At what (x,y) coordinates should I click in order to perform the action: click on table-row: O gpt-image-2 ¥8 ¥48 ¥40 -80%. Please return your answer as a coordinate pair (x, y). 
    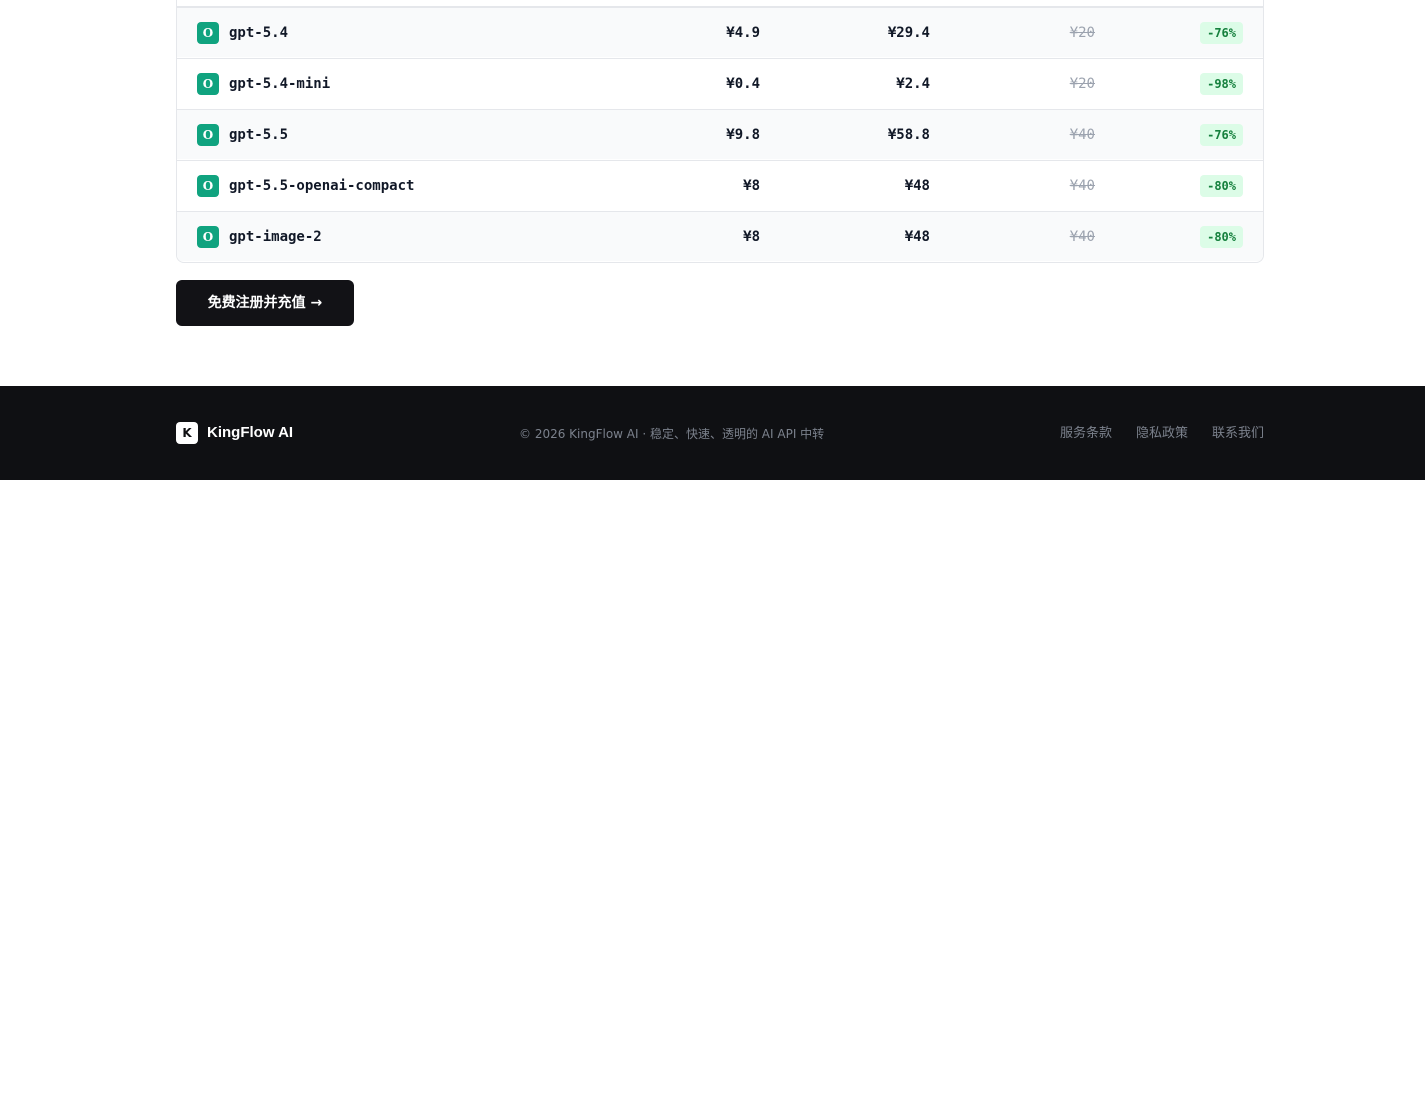
    Looking at the image, I should click on (720, 236).